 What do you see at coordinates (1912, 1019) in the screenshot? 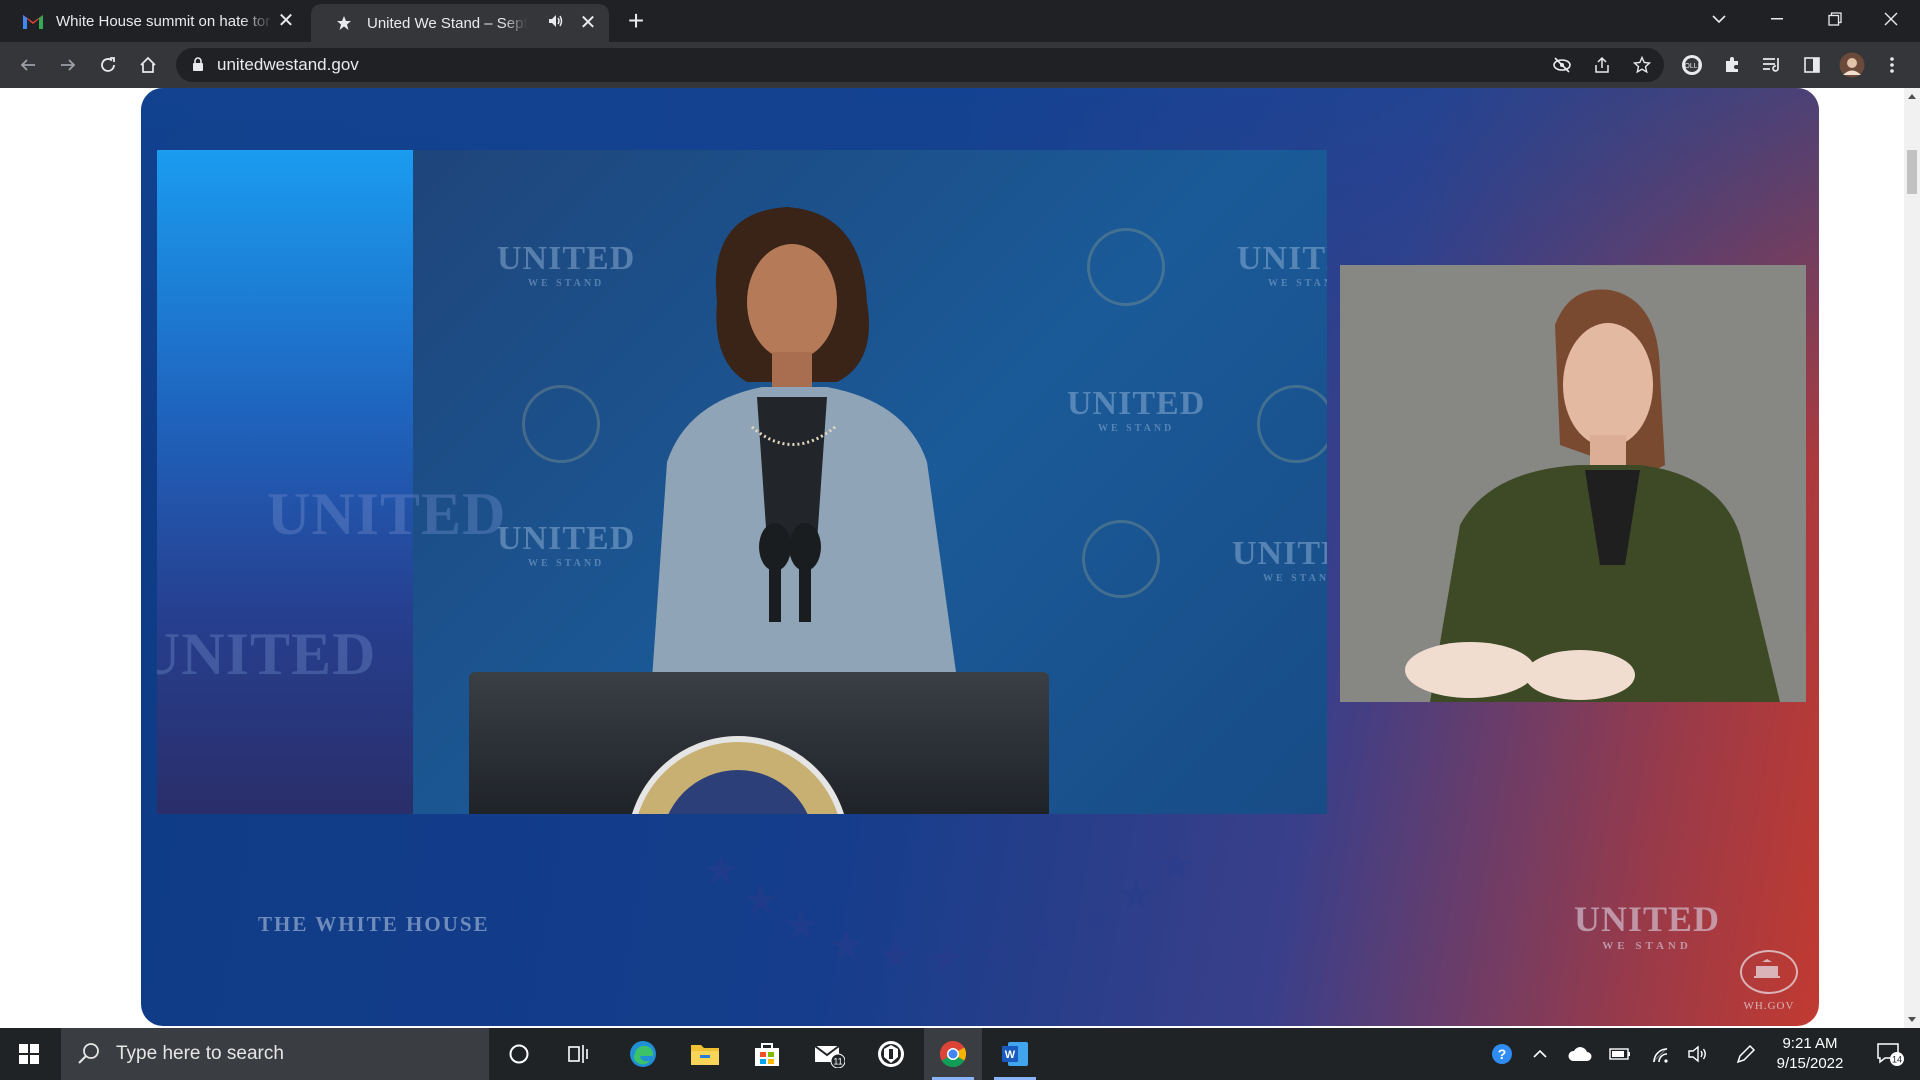
I see `scroll-down-icon` at bounding box center [1912, 1019].